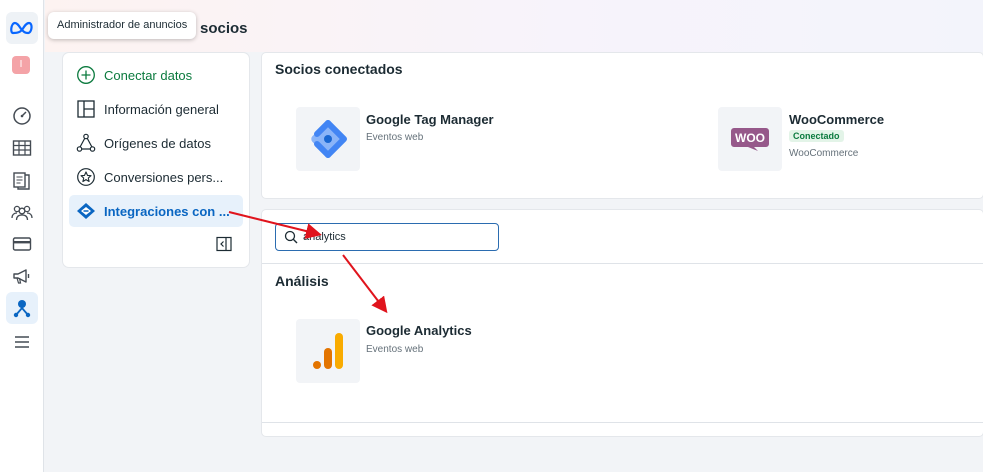  Describe the element at coordinates (161, 109) in the screenshot. I see `nav-item-label: Información general` at that location.